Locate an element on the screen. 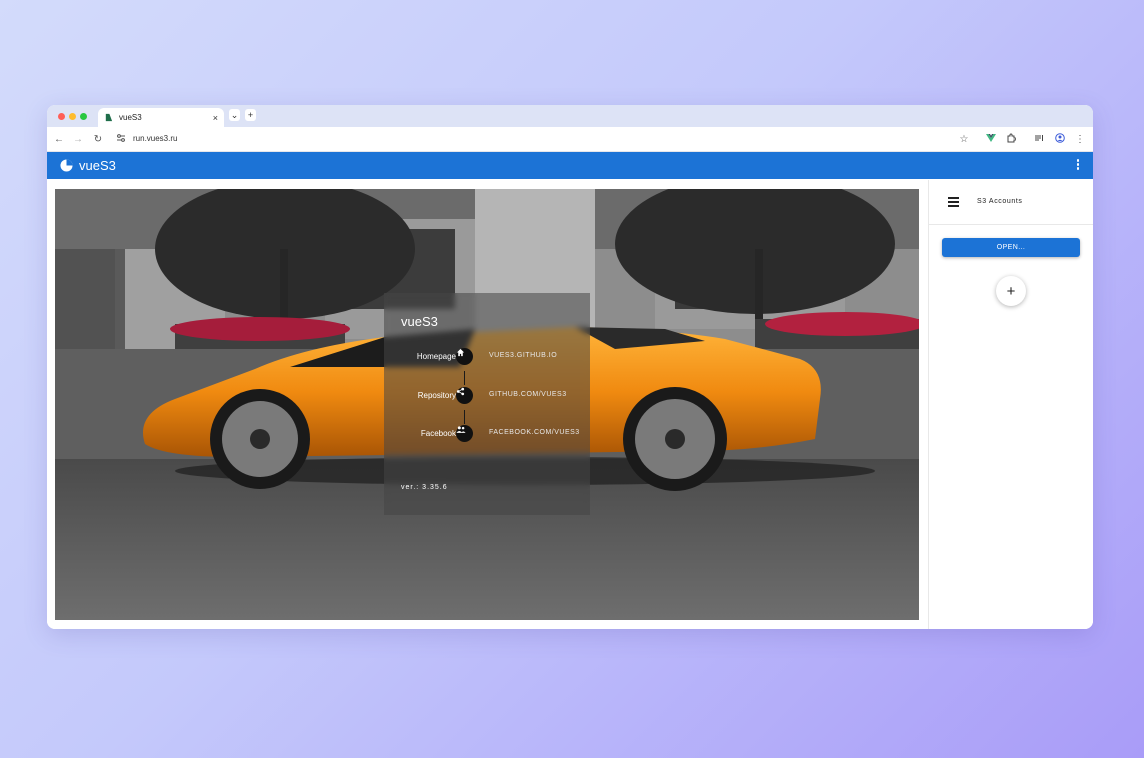 The height and width of the screenshot is (758, 1144). homepage-label: Homepage is located at coordinates (436, 356).